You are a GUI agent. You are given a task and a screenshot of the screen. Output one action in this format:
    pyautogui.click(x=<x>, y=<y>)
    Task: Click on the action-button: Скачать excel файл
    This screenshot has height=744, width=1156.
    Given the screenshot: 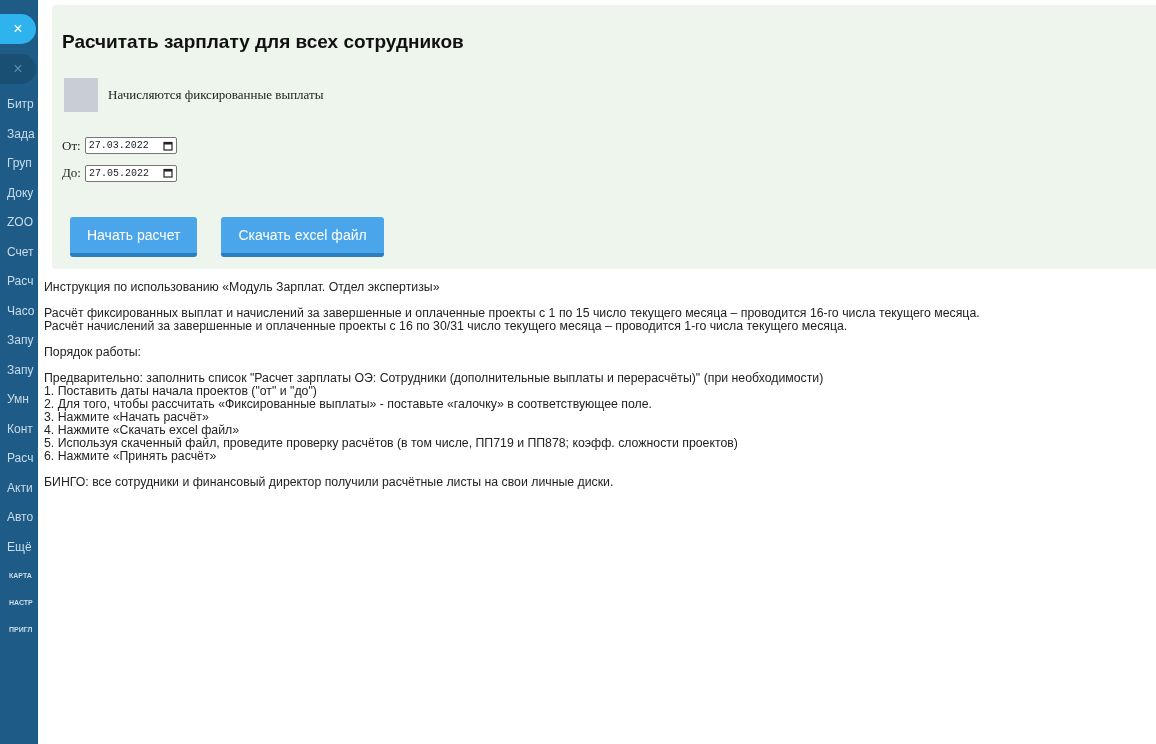 What is the action you would take?
    pyautogui.click(x=302, y=236)
    